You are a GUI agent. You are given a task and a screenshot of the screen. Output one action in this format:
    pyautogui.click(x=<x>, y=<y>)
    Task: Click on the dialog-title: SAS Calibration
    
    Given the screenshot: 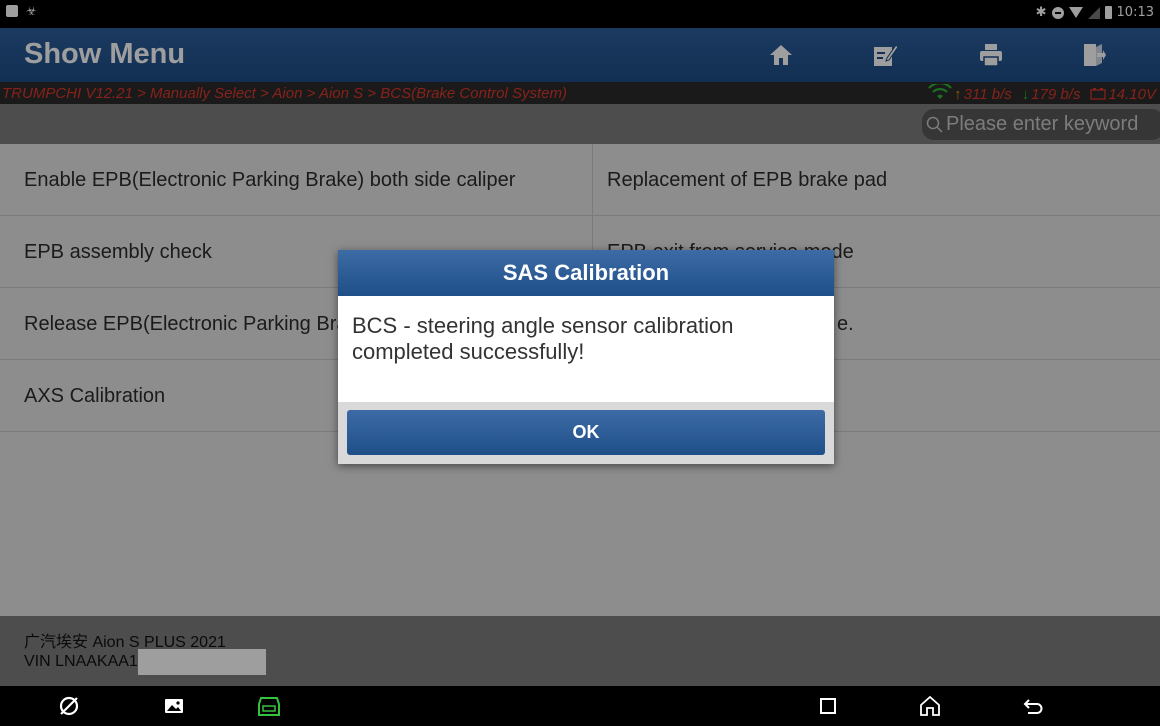 What is the action you would take?
    pyautogui.click(x=586, y=273)
    